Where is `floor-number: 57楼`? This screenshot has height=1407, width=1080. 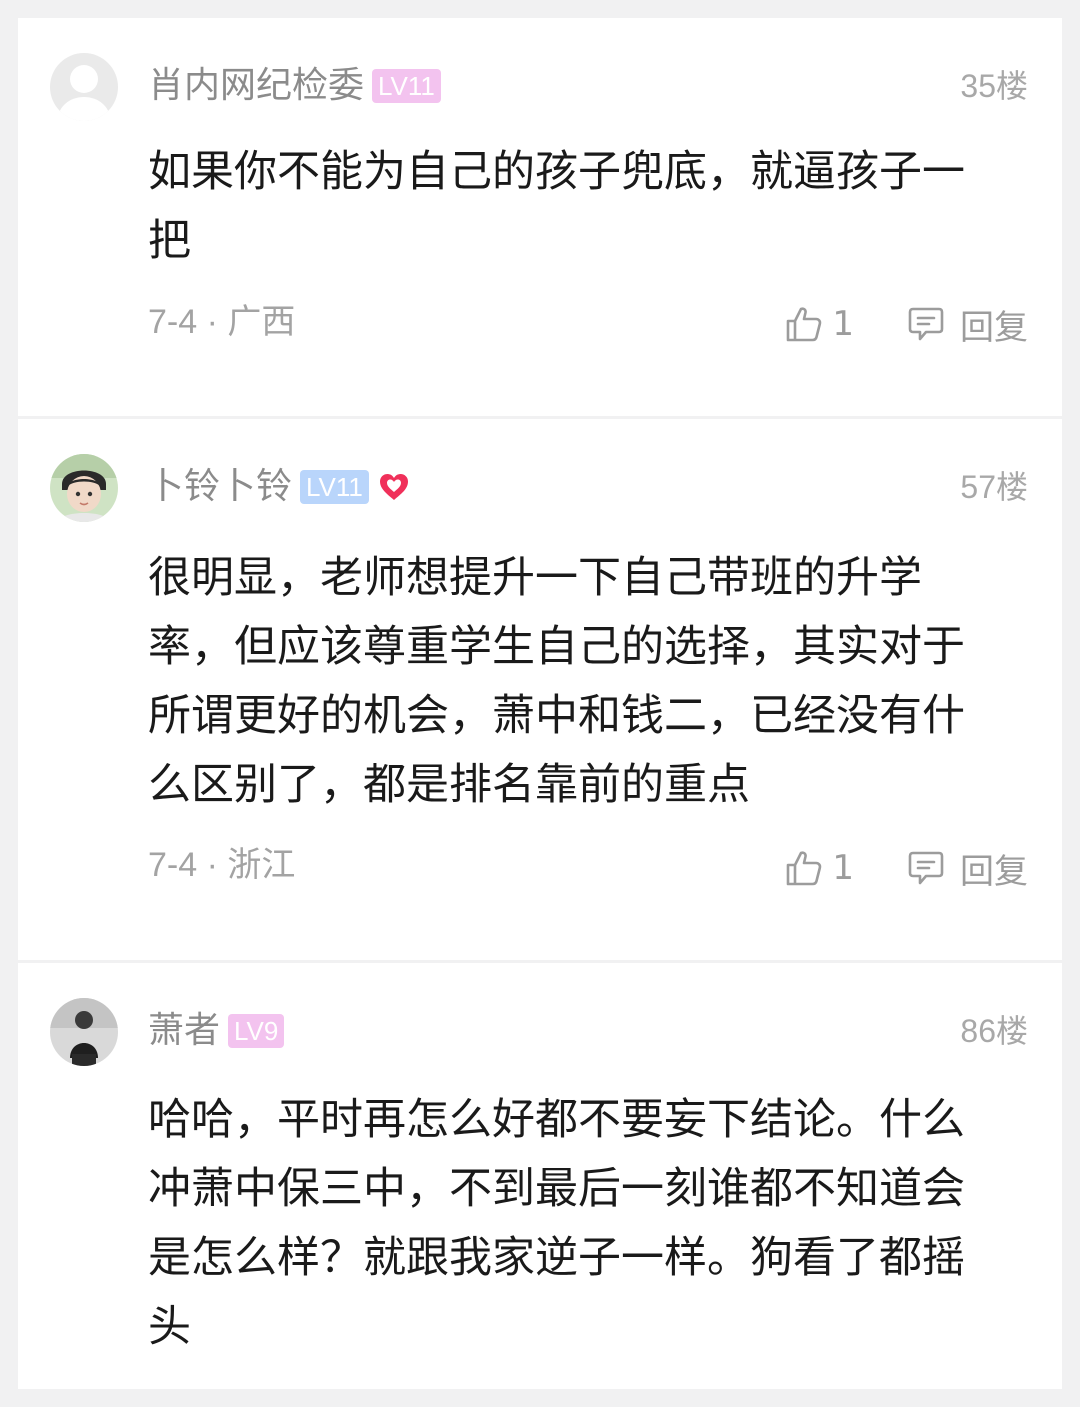 floor-number: 57楼 is located at coordinates (994, 487).